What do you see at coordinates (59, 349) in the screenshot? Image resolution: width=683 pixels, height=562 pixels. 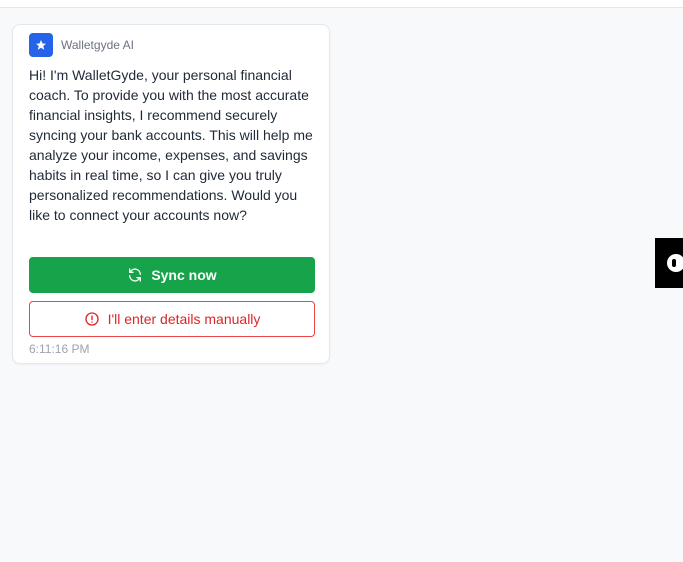 I see `message-timestamp: 6:11:16 PM` at bounding box center [59, 349].